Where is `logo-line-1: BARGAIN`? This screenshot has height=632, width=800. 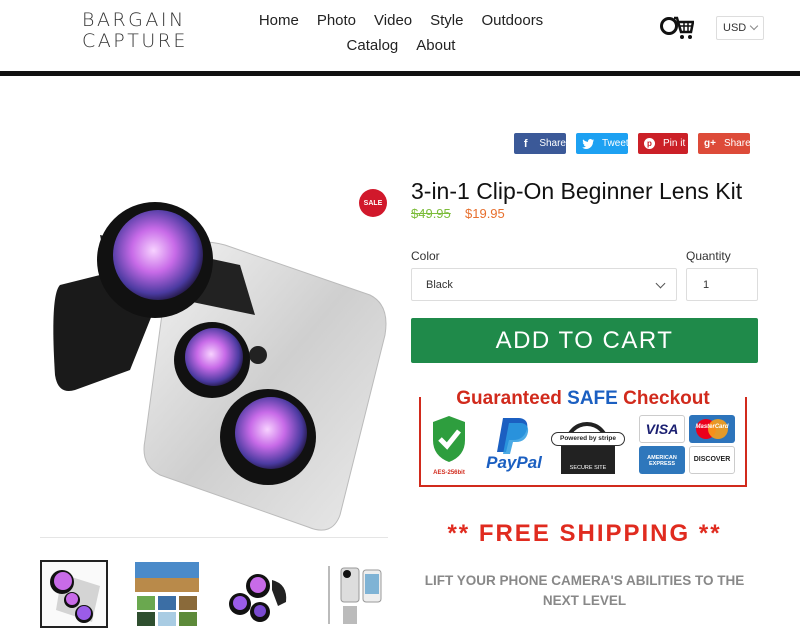
logo-line-1: BARGAIN is located at coordinates (134, 20).